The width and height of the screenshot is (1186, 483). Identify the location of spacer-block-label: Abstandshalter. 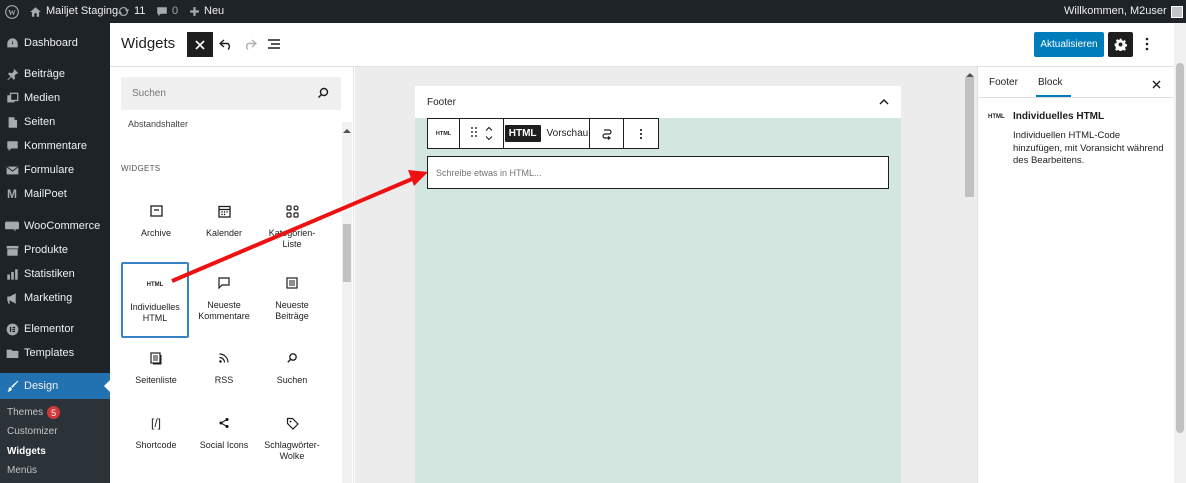
(158, 124).